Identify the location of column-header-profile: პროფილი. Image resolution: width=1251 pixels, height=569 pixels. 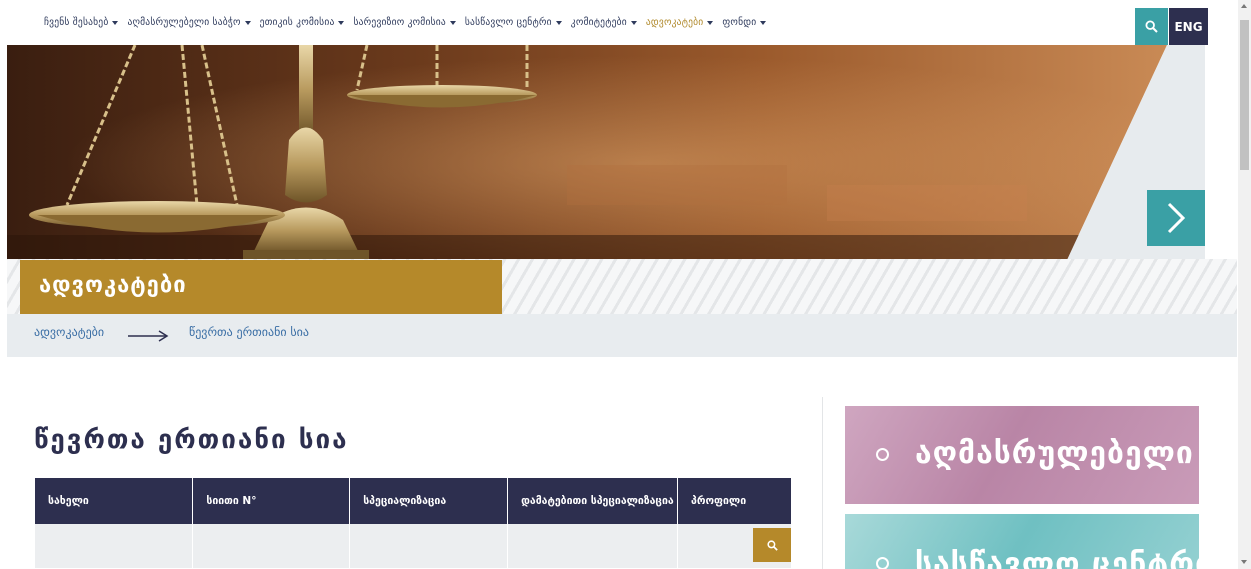
(734, 501).